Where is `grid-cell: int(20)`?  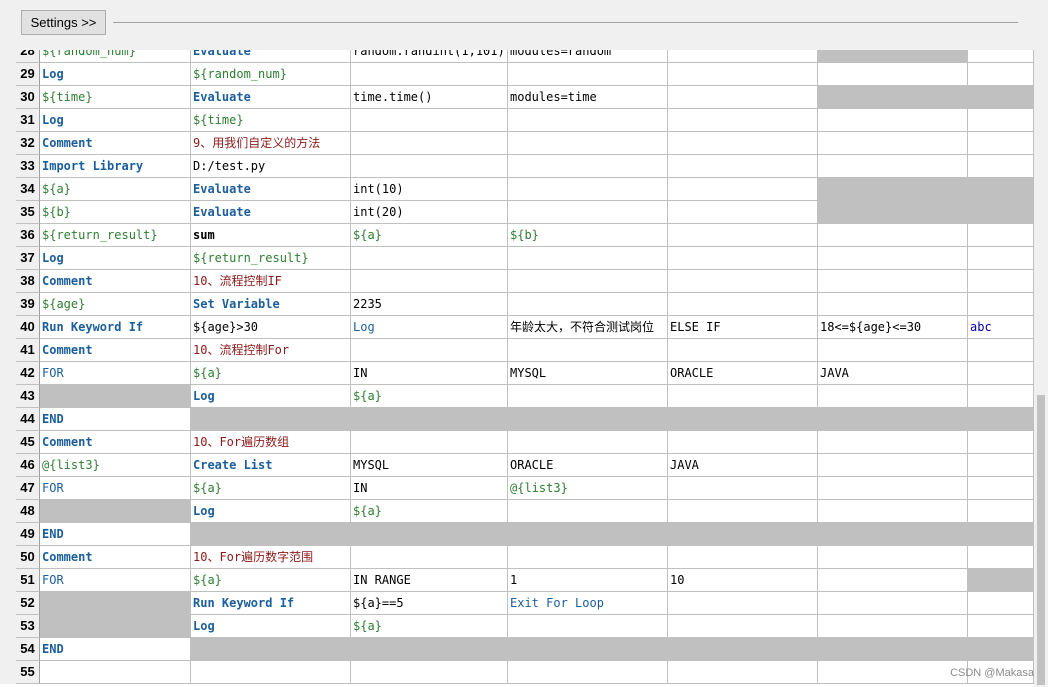 grid-cell: int(20) is located at coordinates (429, 212).